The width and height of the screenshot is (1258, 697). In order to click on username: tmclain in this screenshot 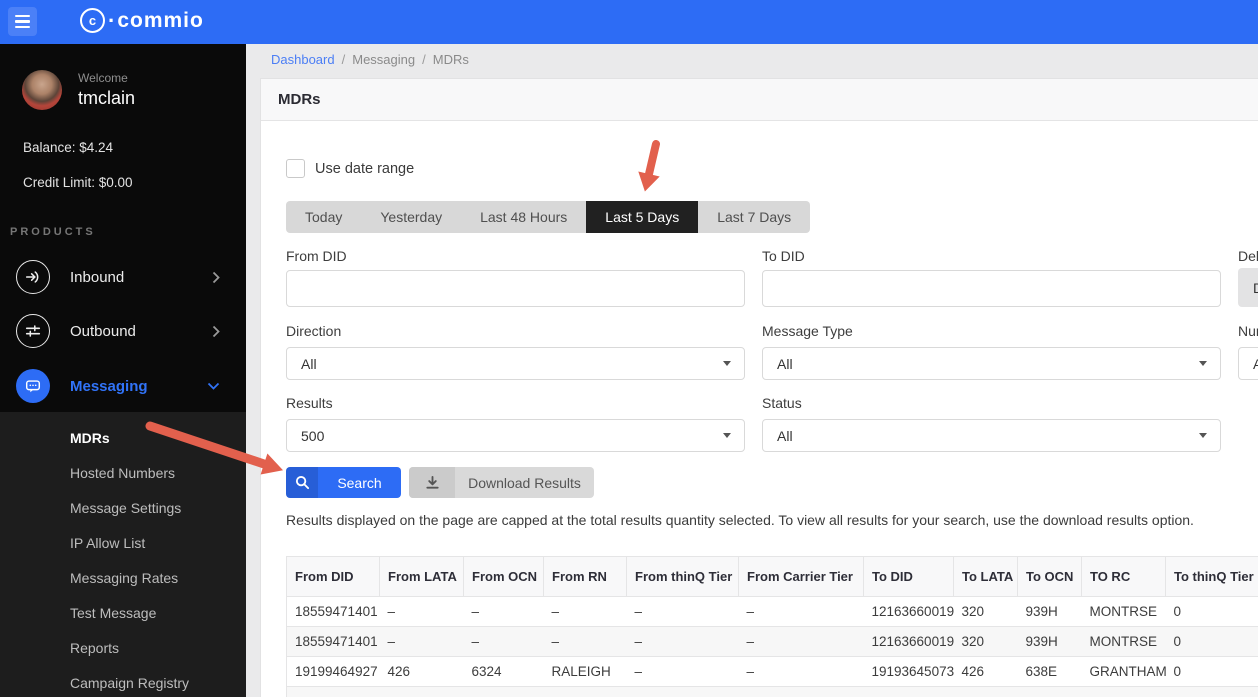, I will do `click(107, 98)`.